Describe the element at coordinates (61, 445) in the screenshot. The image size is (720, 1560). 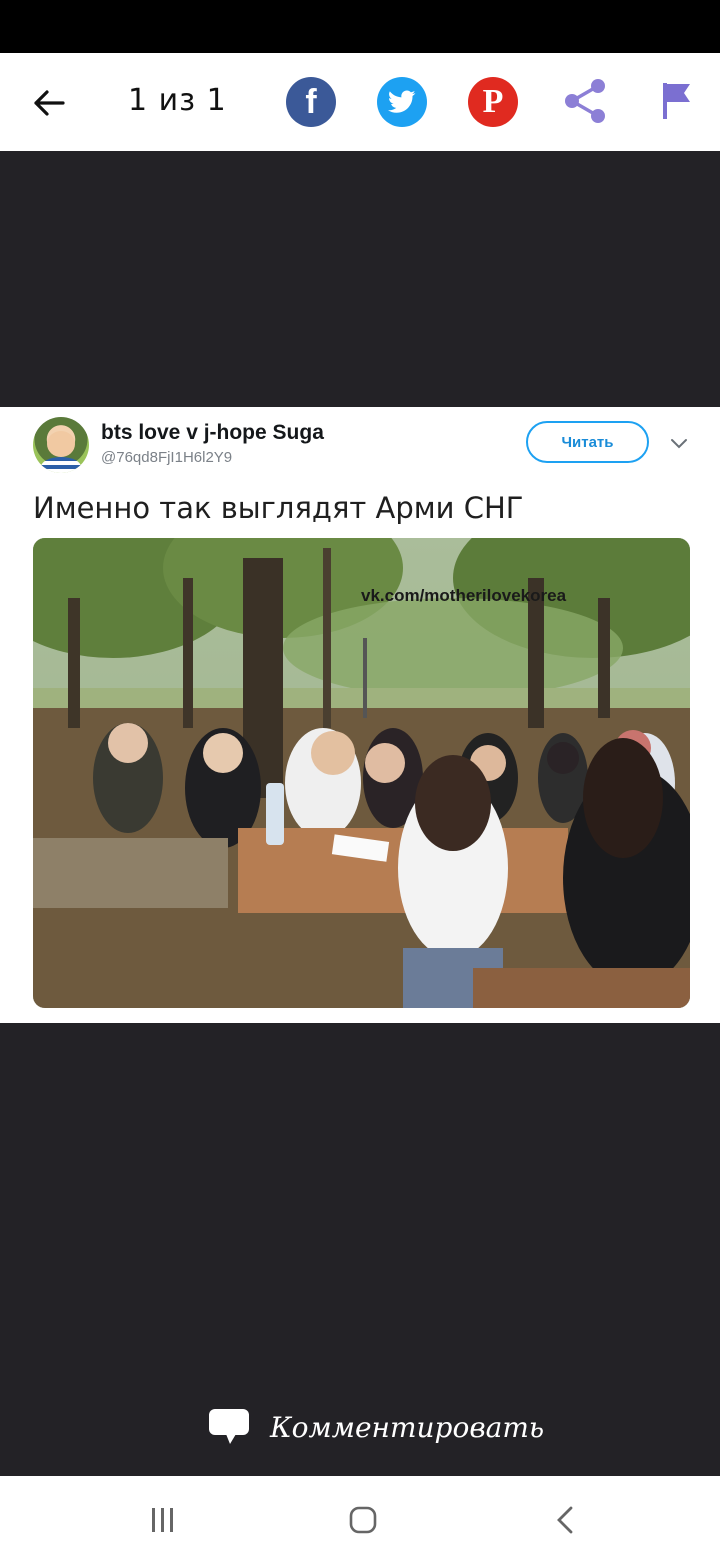
I see `avatar` at that location.